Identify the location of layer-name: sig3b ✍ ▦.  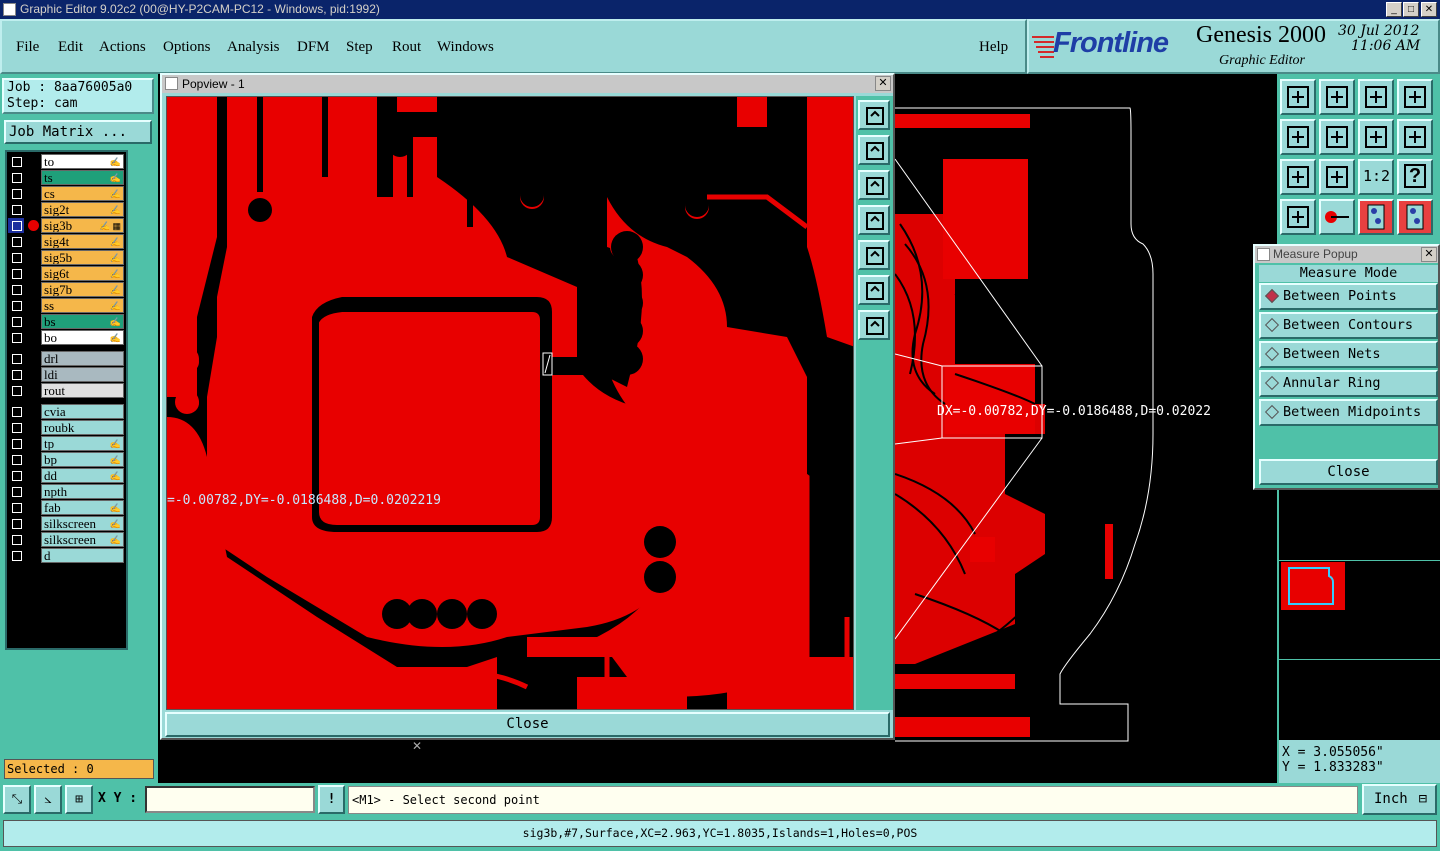
(82, 225).